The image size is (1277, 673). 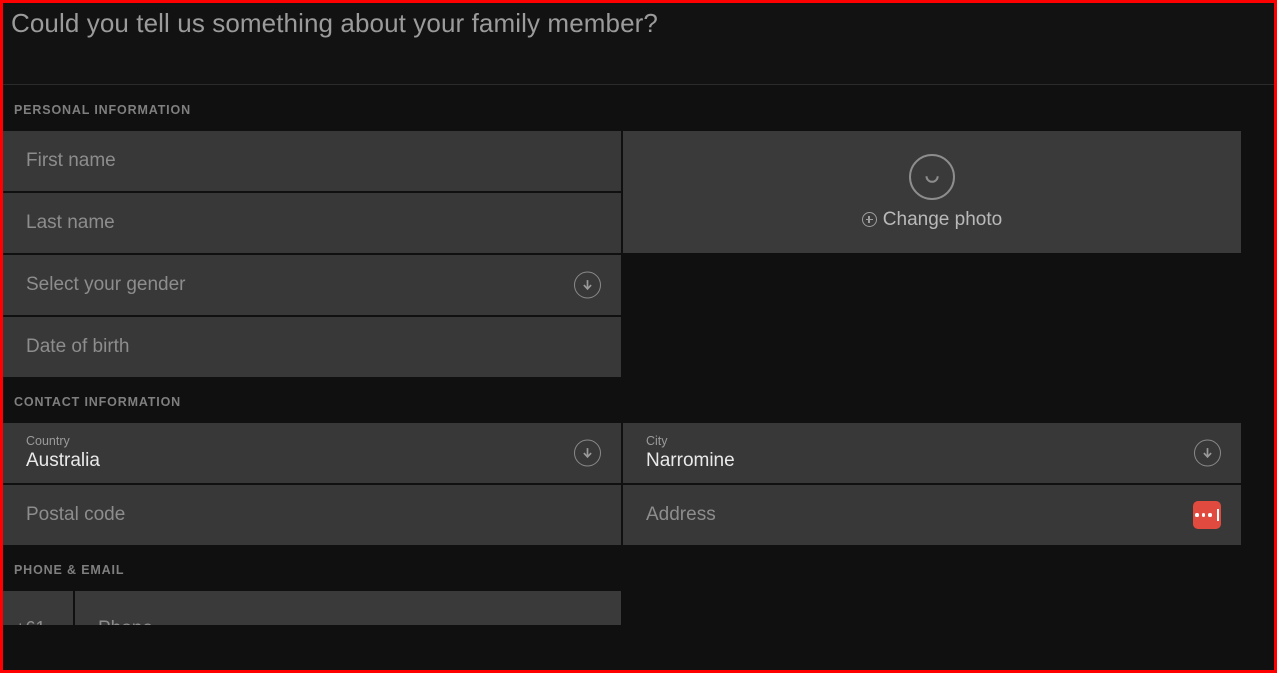 I want to click on address-placeholder: Address, so click(x=681, y=514).